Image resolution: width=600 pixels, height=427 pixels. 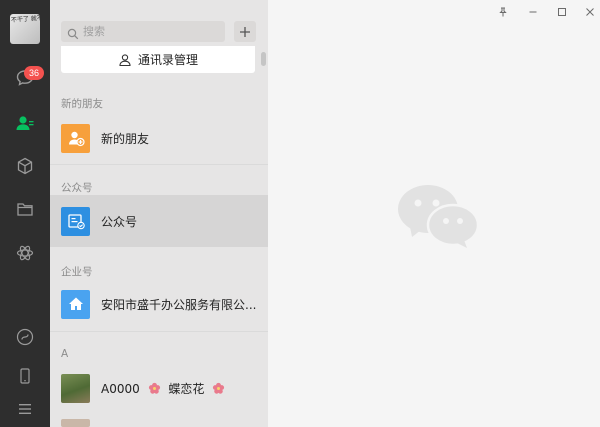 What do you see at coordinates (562, 12) in the screenshot?
I see `maximize-icon` at bounding box center [562, 12].